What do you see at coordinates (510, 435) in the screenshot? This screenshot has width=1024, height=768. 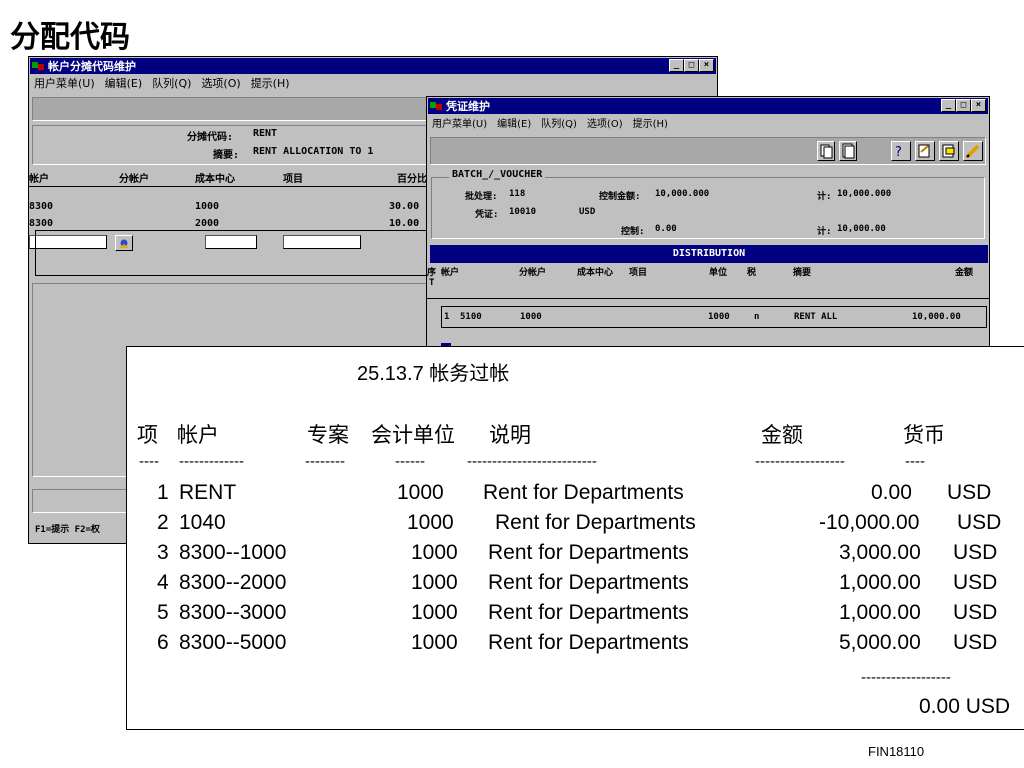 I see `header-desc: 说明` at bounding box center [510, 435].